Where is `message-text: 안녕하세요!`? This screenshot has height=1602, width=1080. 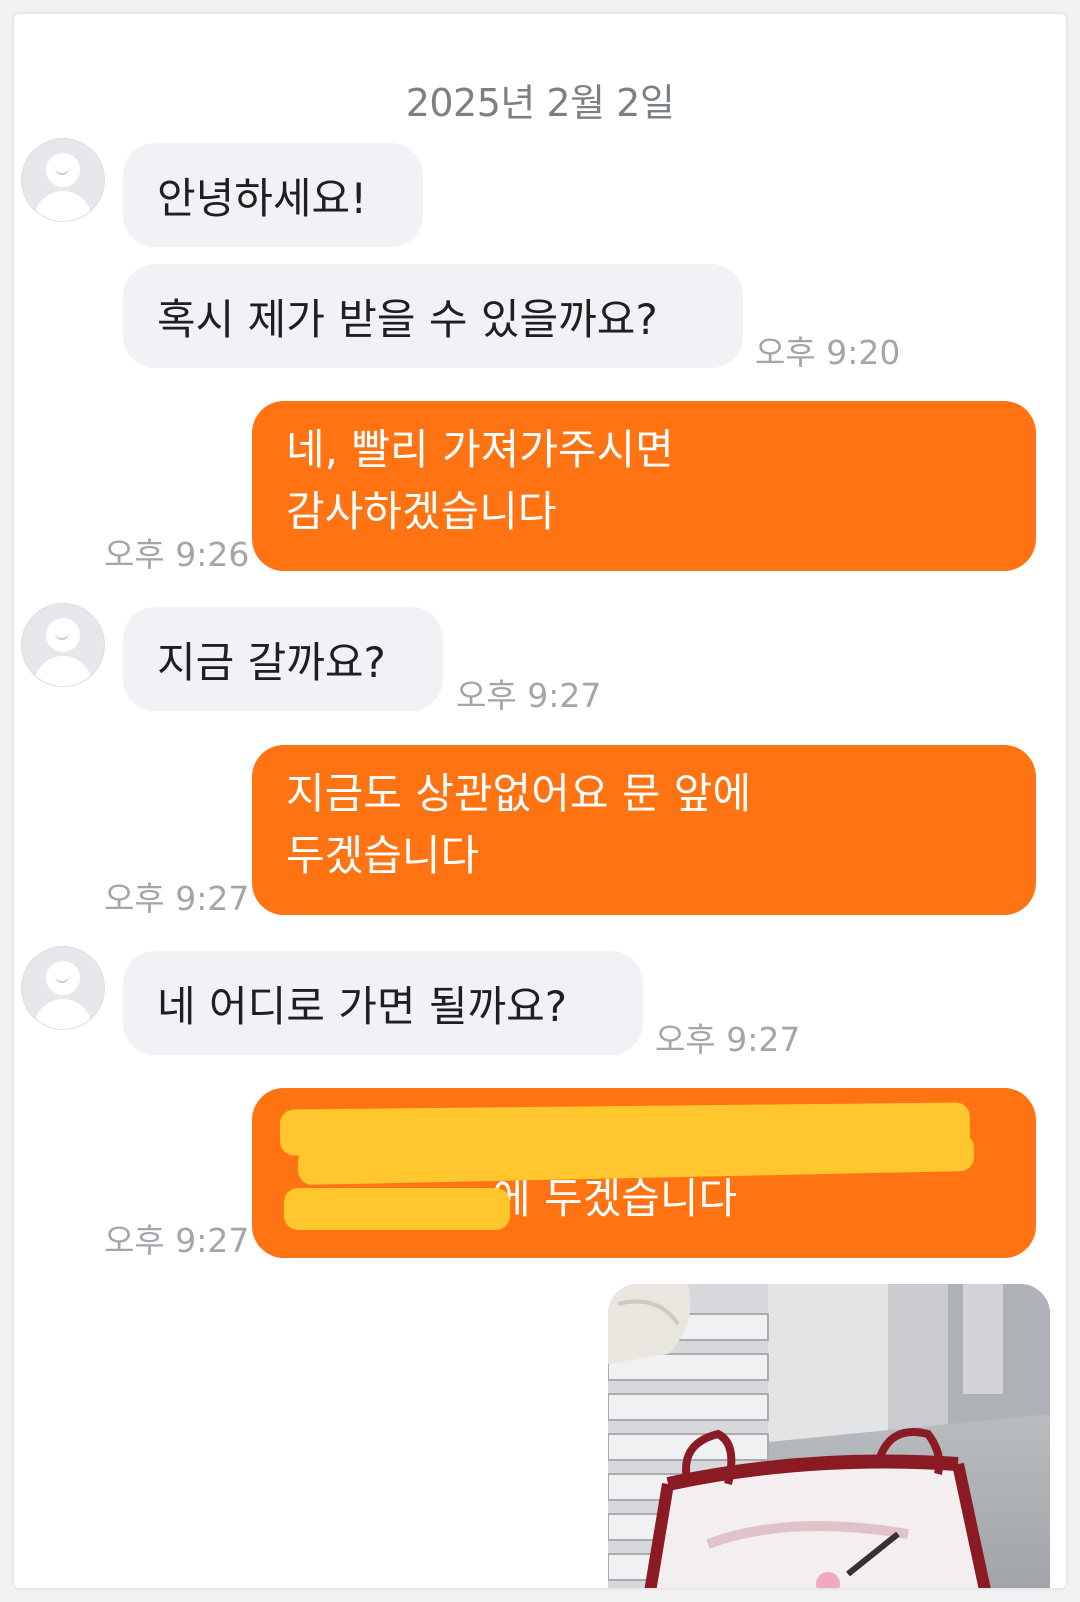
message-text: 안녕하세요! is located at coordinates (262, 198).